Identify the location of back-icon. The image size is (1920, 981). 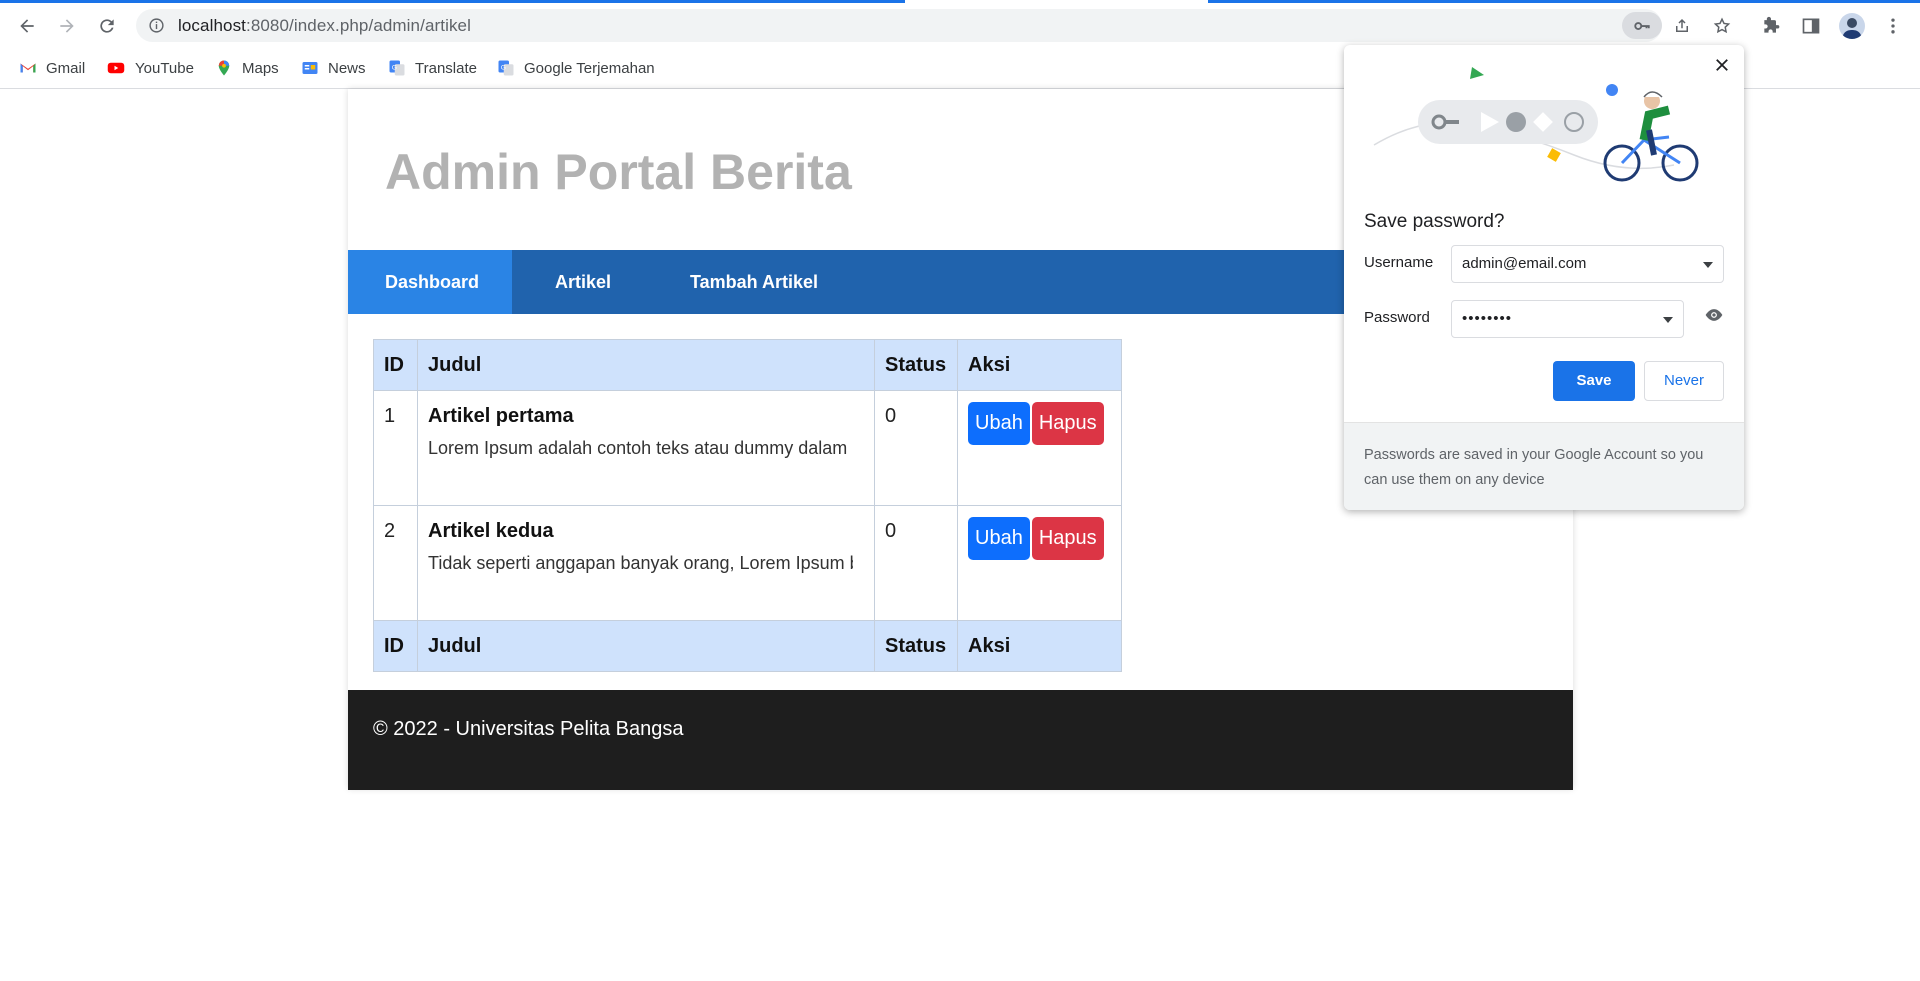
(27, 26).